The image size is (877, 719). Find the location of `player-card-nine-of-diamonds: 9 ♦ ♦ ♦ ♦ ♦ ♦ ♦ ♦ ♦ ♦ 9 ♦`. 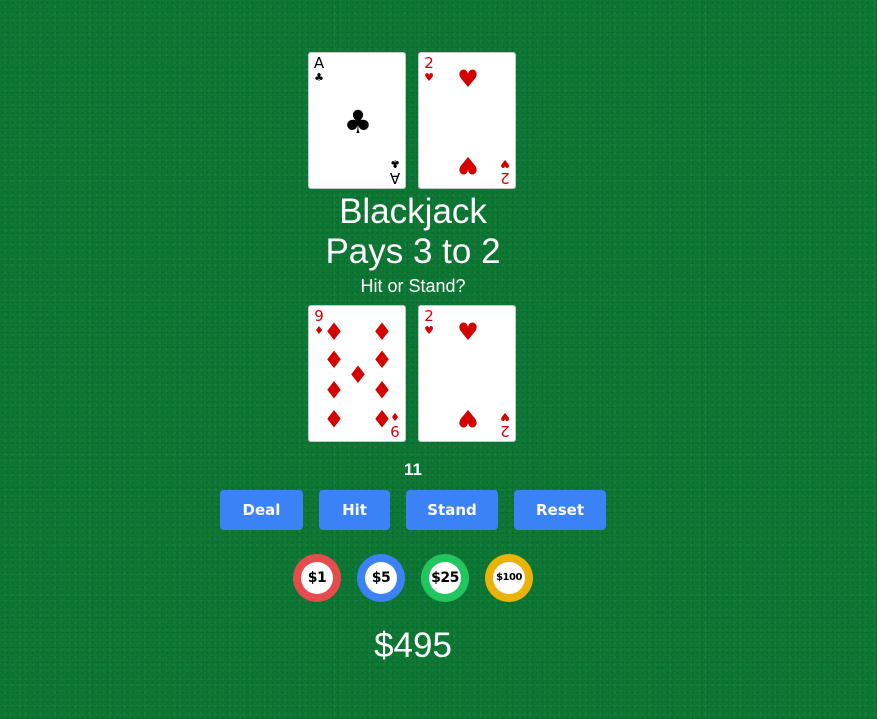

player-card-nine-of-diamonds: 9 ♦ ♦ ♦ ♦ ♦ ♦ ♦ ♦ ♦ ♦ 9 ♦ is located at coordinates (357, 373).